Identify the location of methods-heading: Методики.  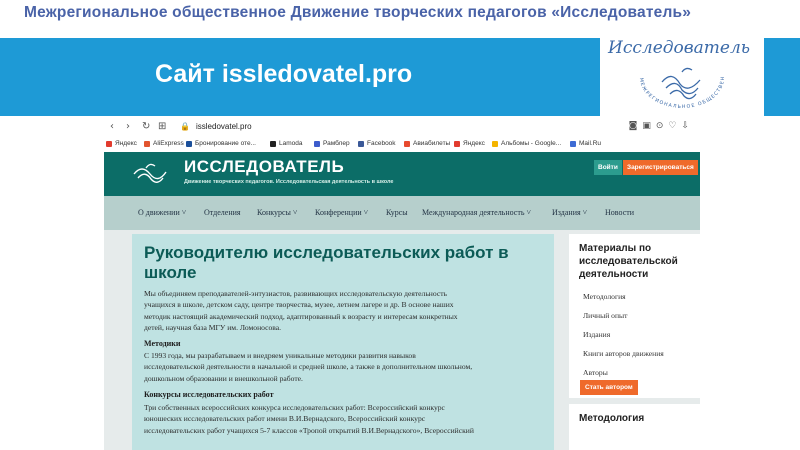
(162, 343).